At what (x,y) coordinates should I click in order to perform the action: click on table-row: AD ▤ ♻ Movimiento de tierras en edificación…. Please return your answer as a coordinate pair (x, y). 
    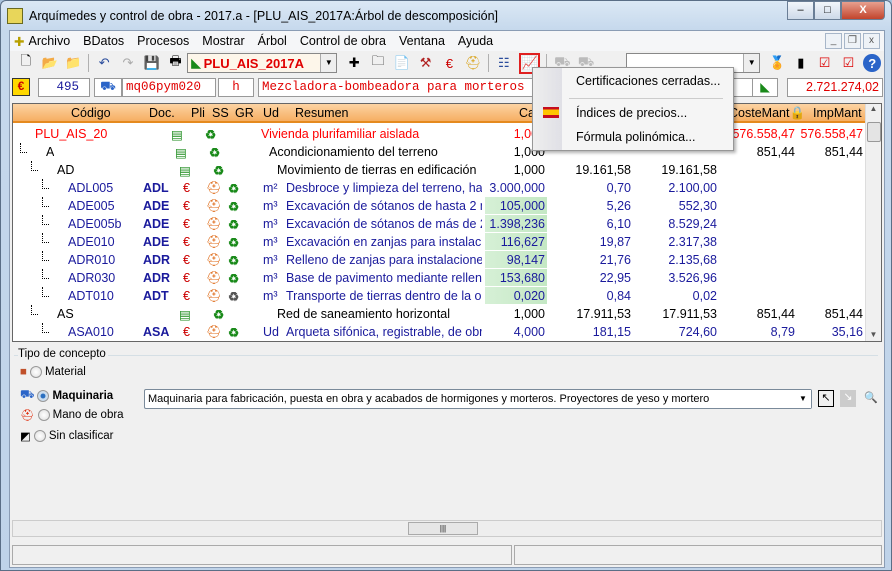
    Looking at the image, I should click on (439, 170).